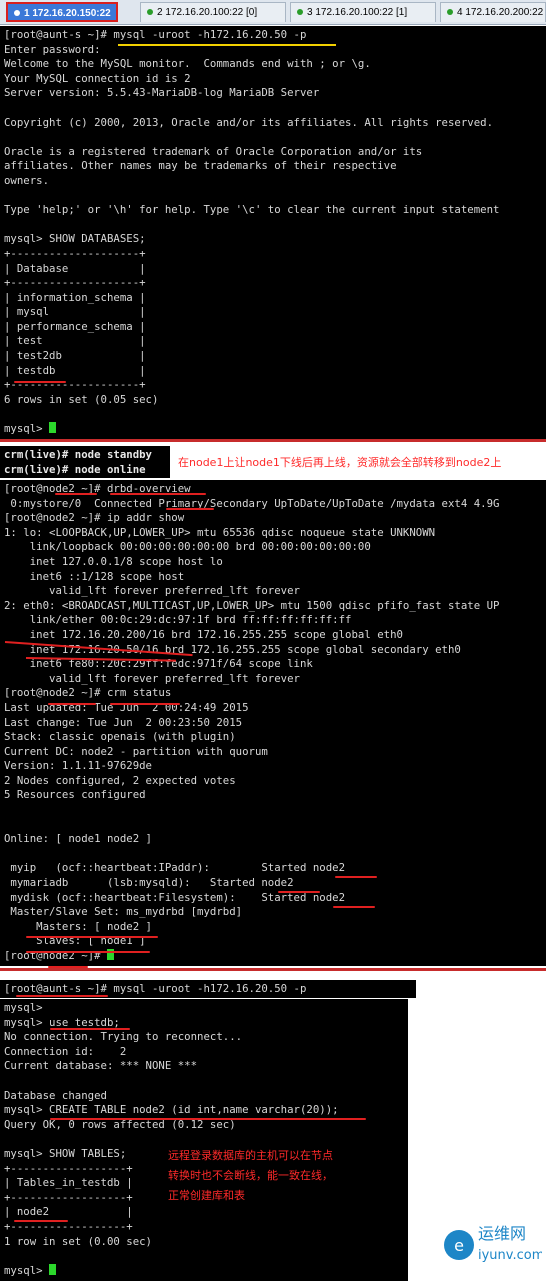 This screenshot has width=546, height=1281. What do you see at coordinates (120, 737) in the screenshot?
I see `terminal-line: Stack: classic openais (with plugin)` at bounding box center [120, 737].